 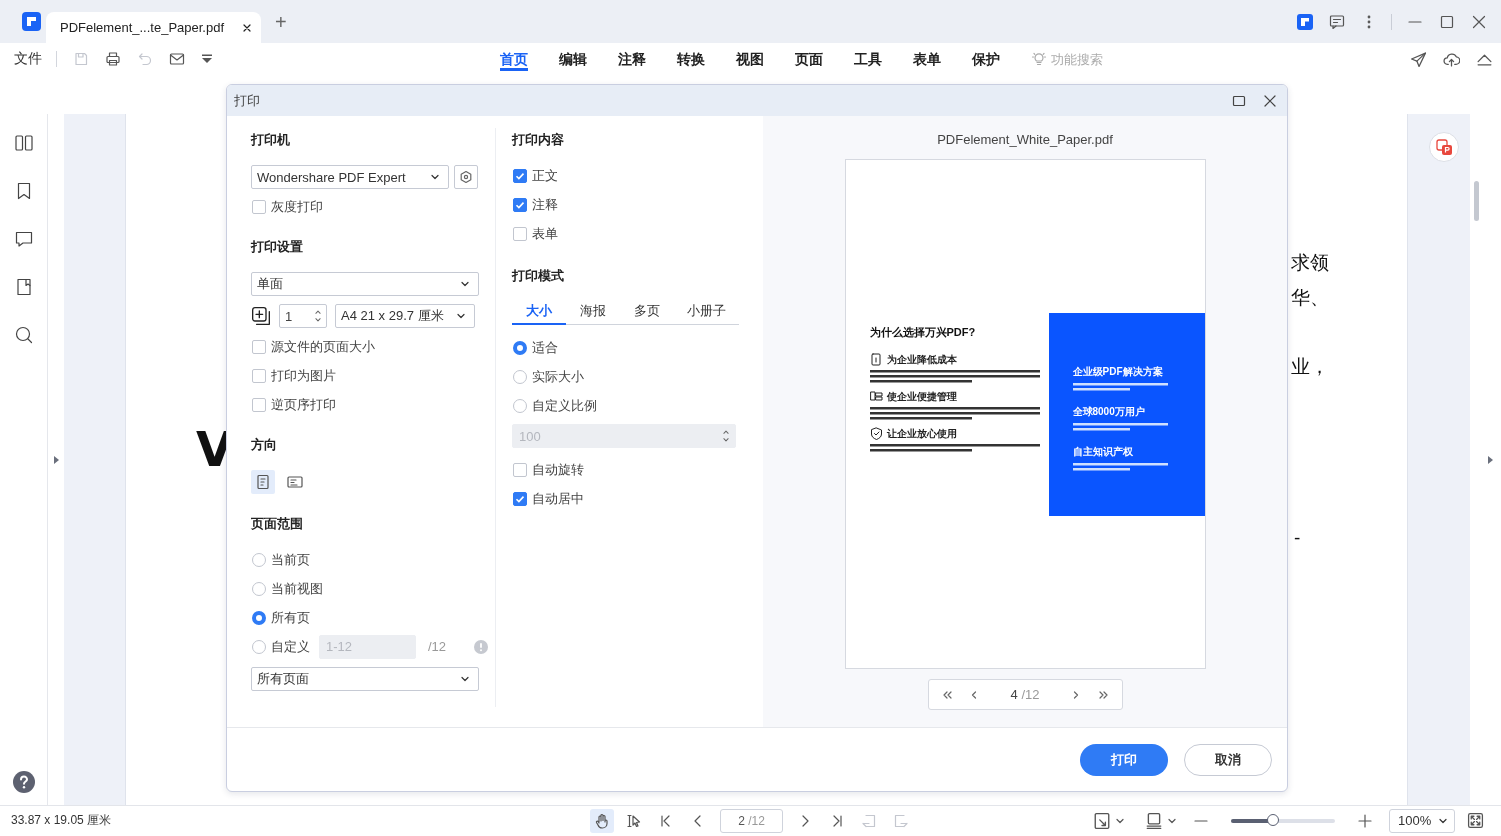 I want to click on new-tab-button: +, so click(x=281, y=21).